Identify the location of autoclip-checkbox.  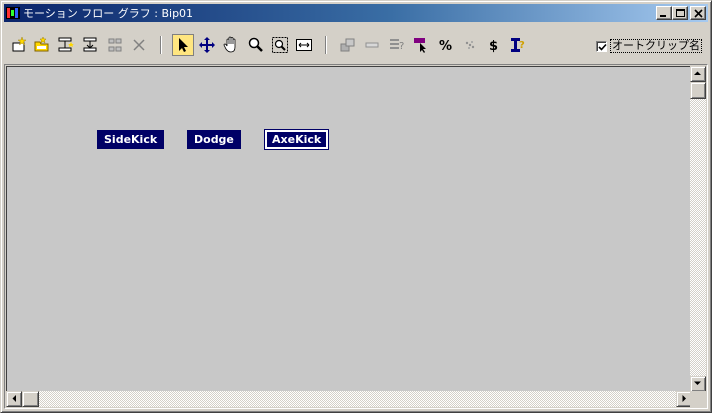
(601, 46).